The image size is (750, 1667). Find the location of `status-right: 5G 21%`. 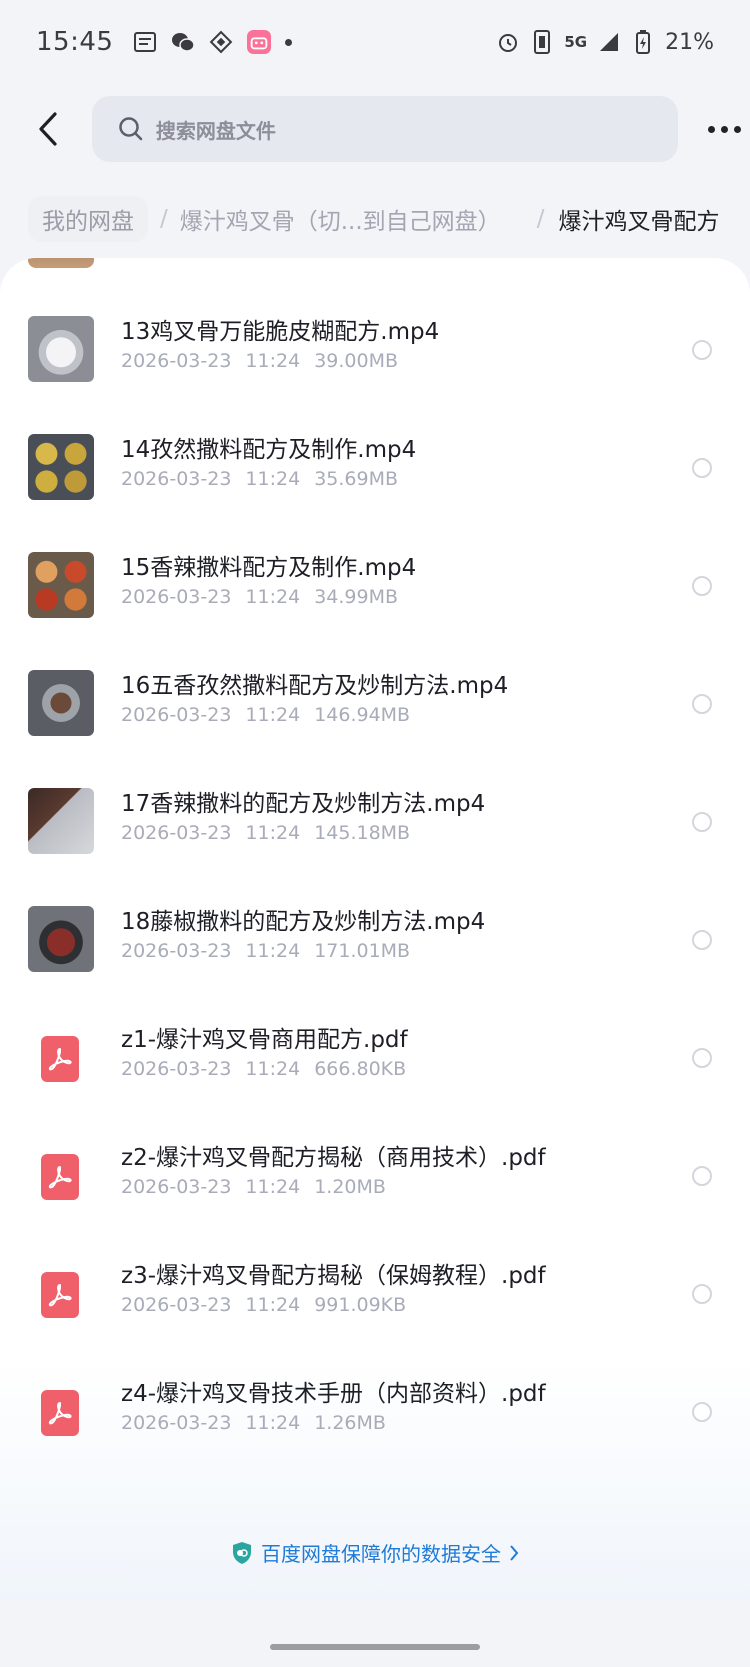

status-right: 5G 21% is located at coordinates (605, 42).